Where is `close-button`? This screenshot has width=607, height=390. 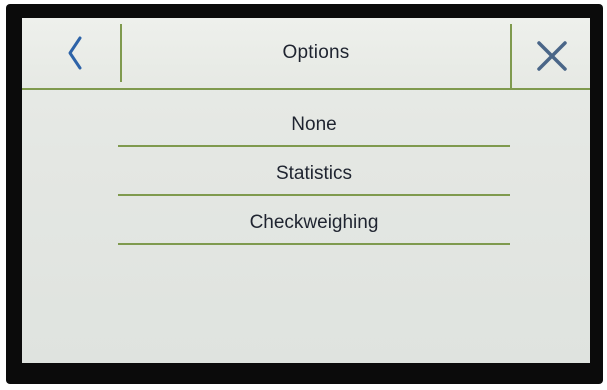
close-button is located at coordinates (550, 56).